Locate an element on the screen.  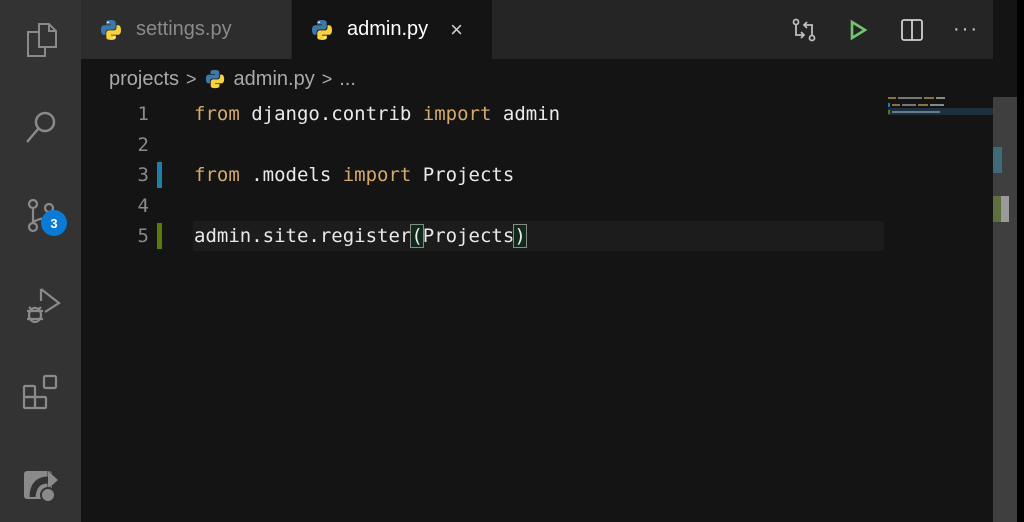
scroll-thumb is located at coordinates (1005, 209).